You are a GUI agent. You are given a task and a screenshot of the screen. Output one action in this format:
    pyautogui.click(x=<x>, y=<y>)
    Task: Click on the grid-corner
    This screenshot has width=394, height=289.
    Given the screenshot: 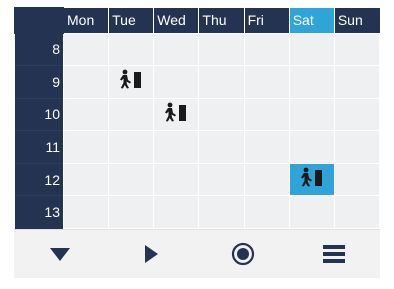 What is the action you would take?
    pyautogui.click(x=39, y=20)
    